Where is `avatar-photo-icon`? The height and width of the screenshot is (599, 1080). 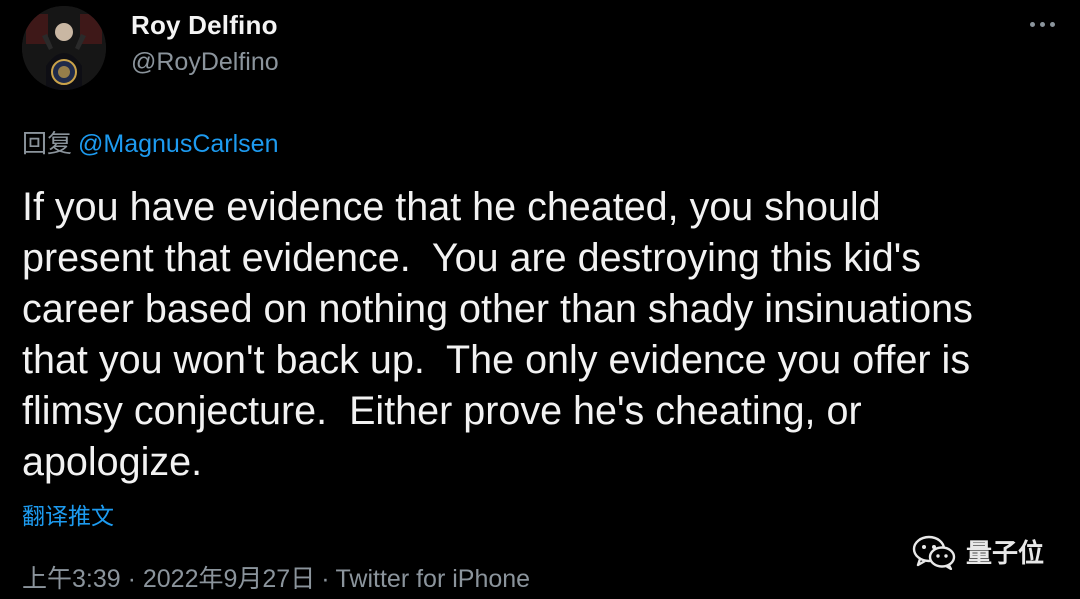
avatar-photo-icon is located at coordinates (64, 48).